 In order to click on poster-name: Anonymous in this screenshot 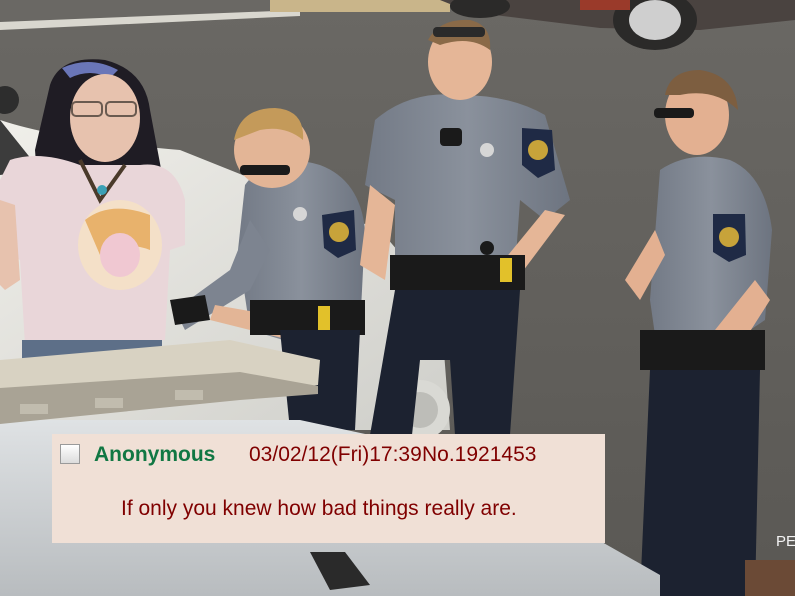, I will do `click(155, 454)`.